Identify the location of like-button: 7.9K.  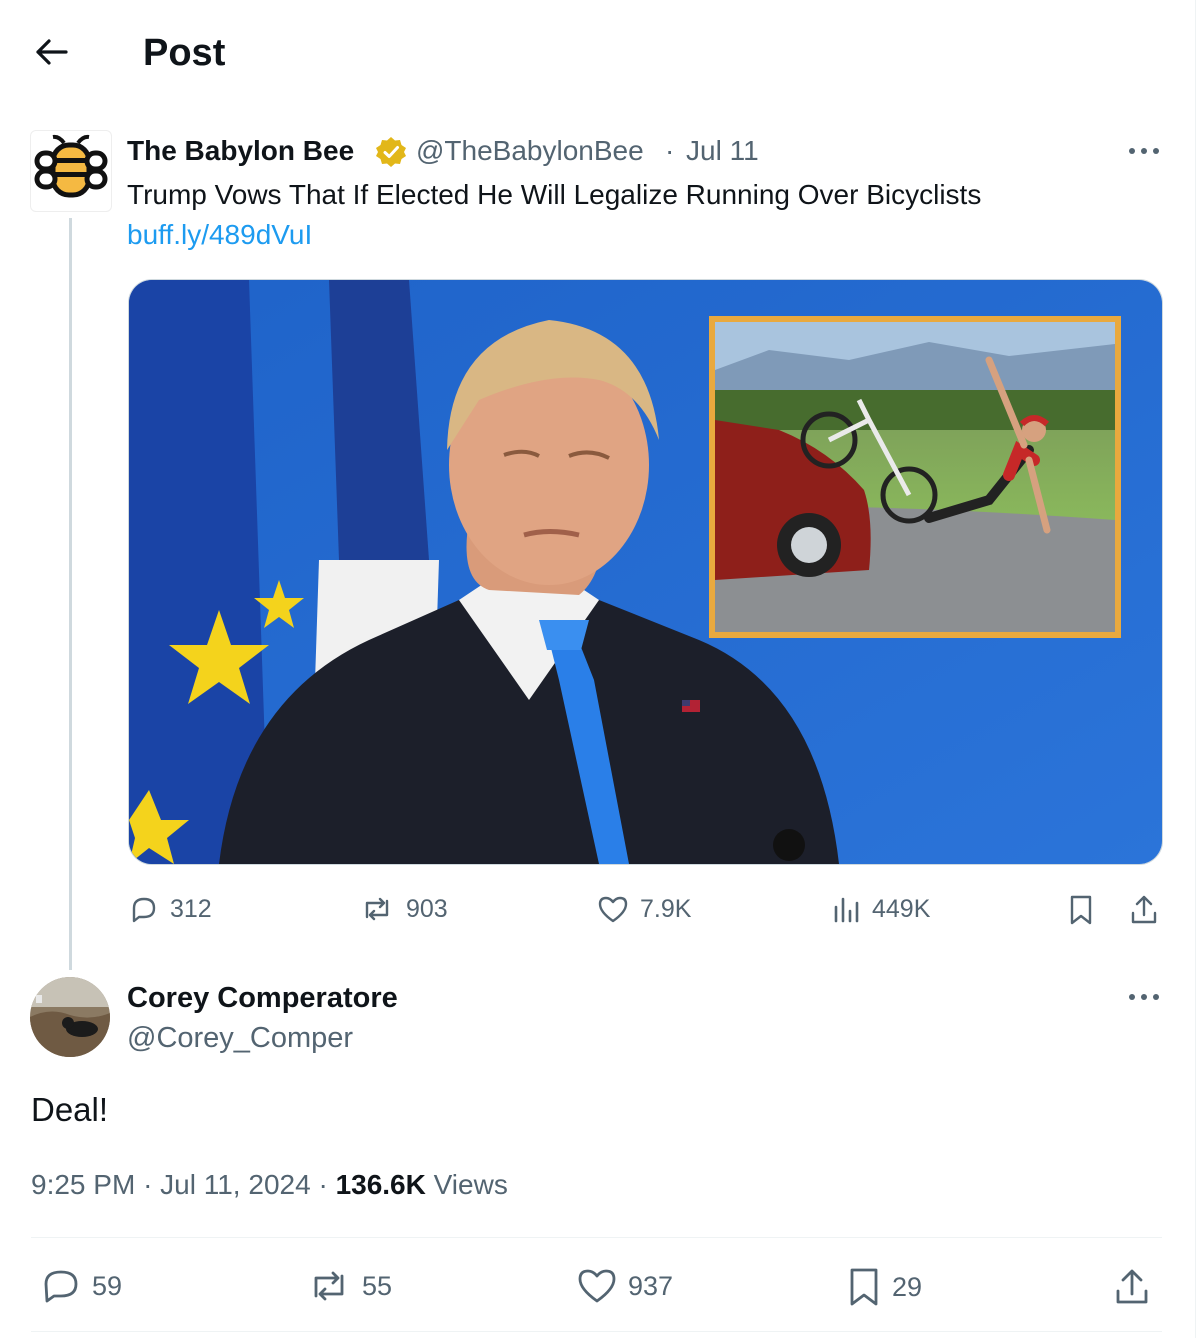
(643, 909).